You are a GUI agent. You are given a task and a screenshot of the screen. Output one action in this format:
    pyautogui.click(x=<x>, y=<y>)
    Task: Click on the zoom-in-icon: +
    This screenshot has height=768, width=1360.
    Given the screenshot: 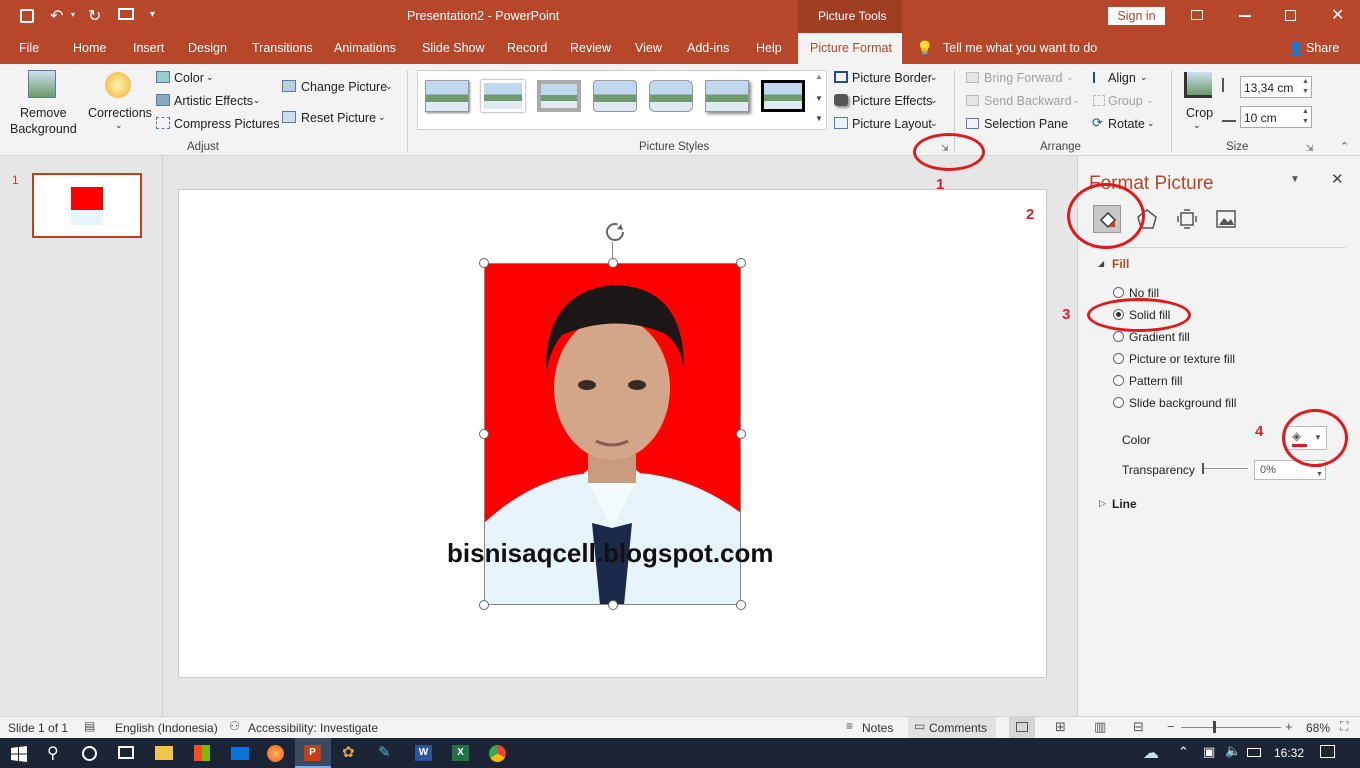 What is the action you would take?
    pyautogui.click(x=1289, y=726)
    